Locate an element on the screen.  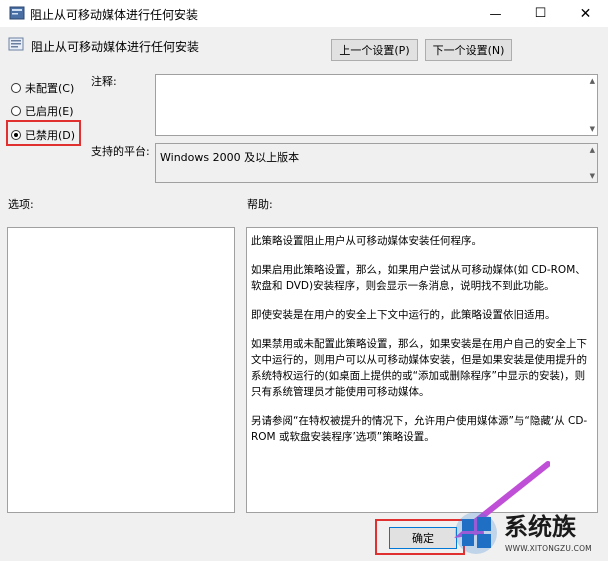
minimize-button: — is located at coordinates (495, 13).